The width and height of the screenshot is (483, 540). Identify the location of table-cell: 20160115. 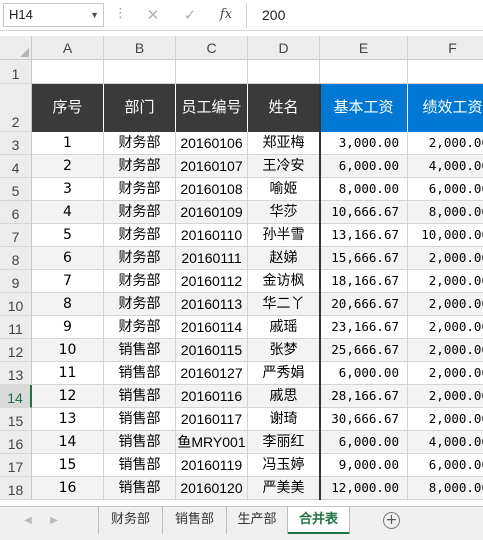
(212, 350).